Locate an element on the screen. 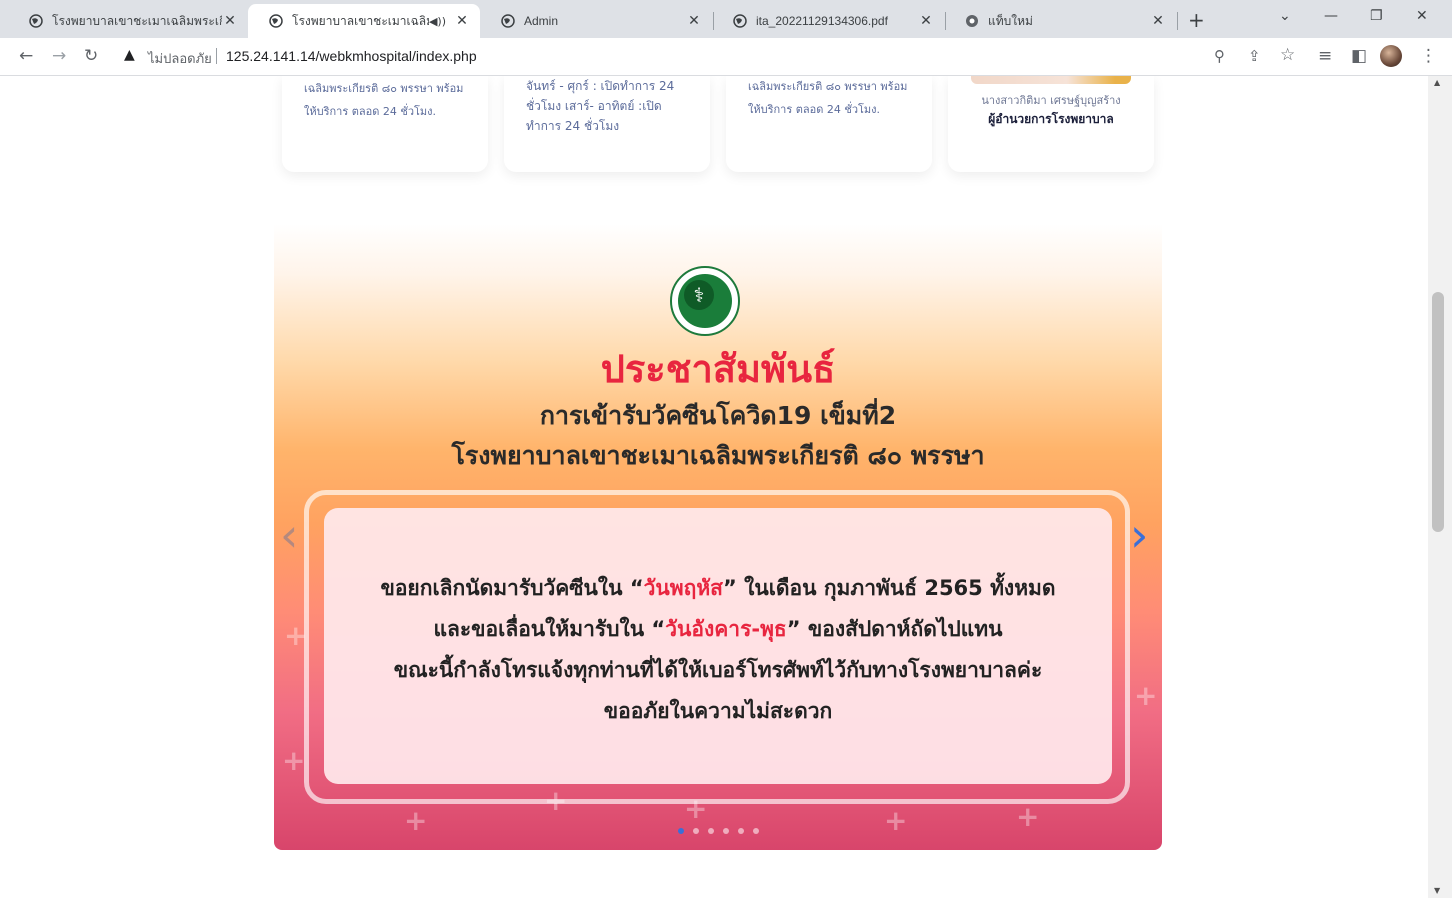 This screenshot has width=1452, height=898. url-text: 125.24.141.14/webkmhospital/index.php is located at coordinates (351, 56).